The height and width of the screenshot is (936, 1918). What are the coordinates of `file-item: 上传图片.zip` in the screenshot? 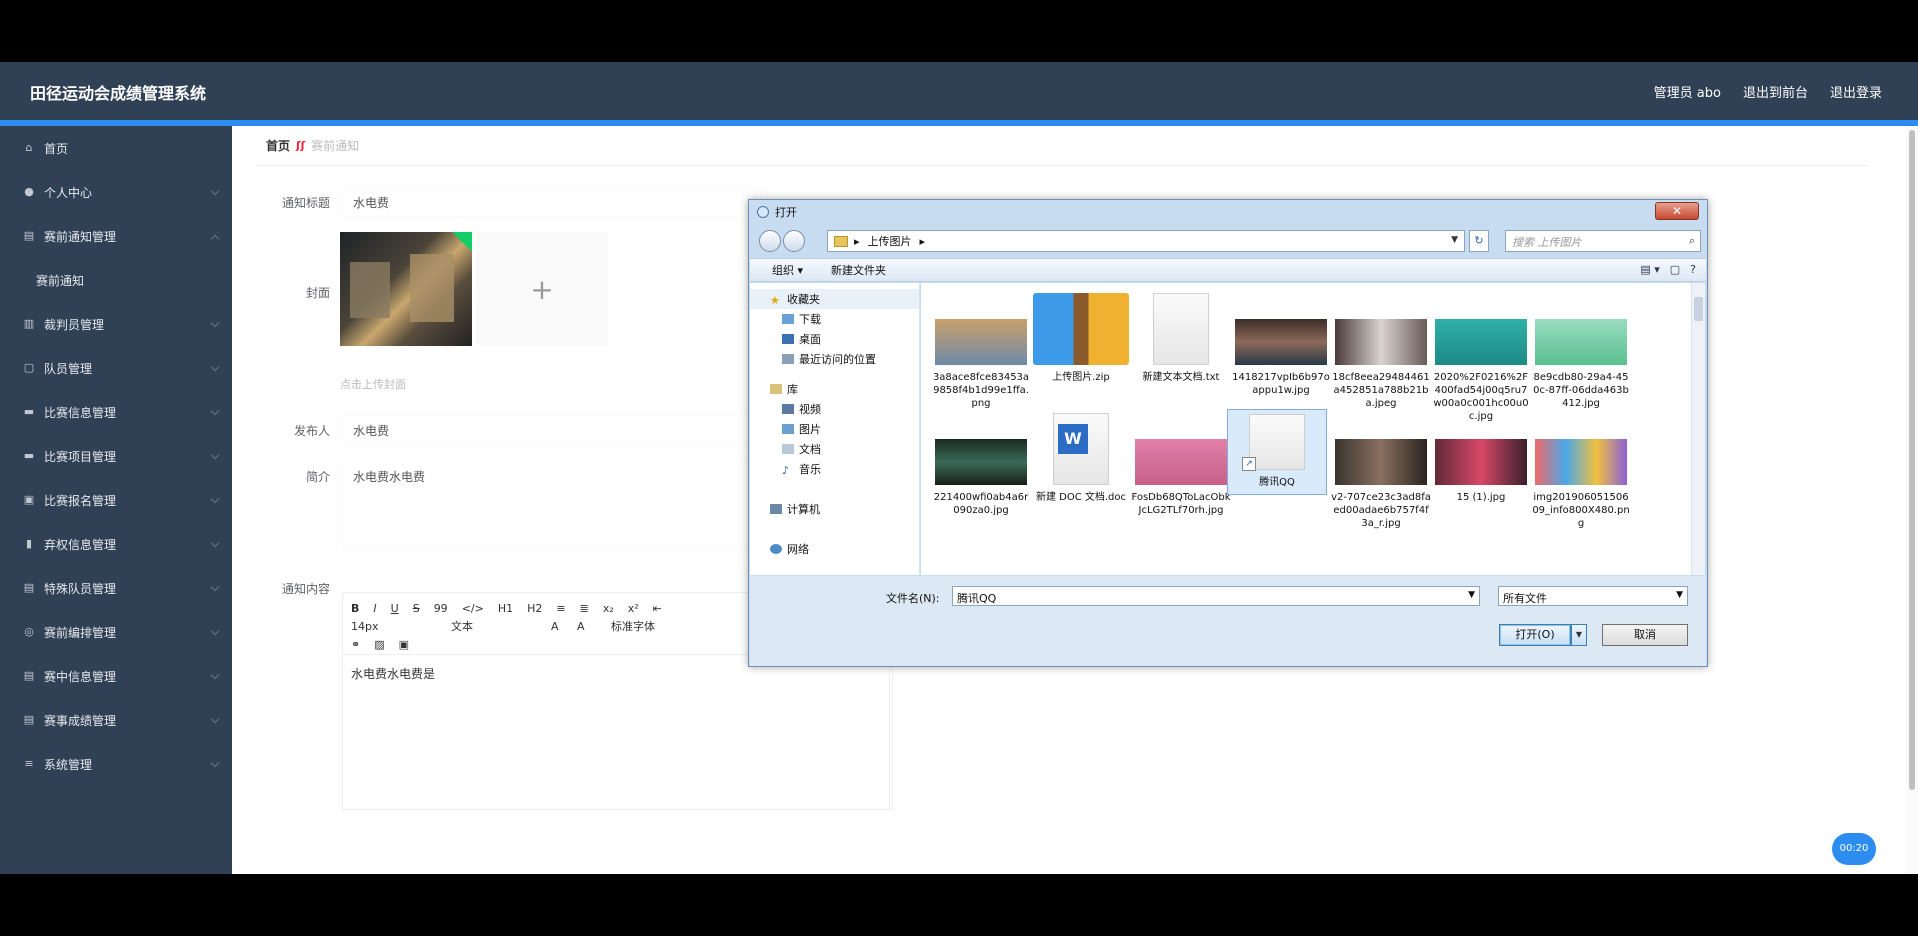 It's located at (1081, 338).